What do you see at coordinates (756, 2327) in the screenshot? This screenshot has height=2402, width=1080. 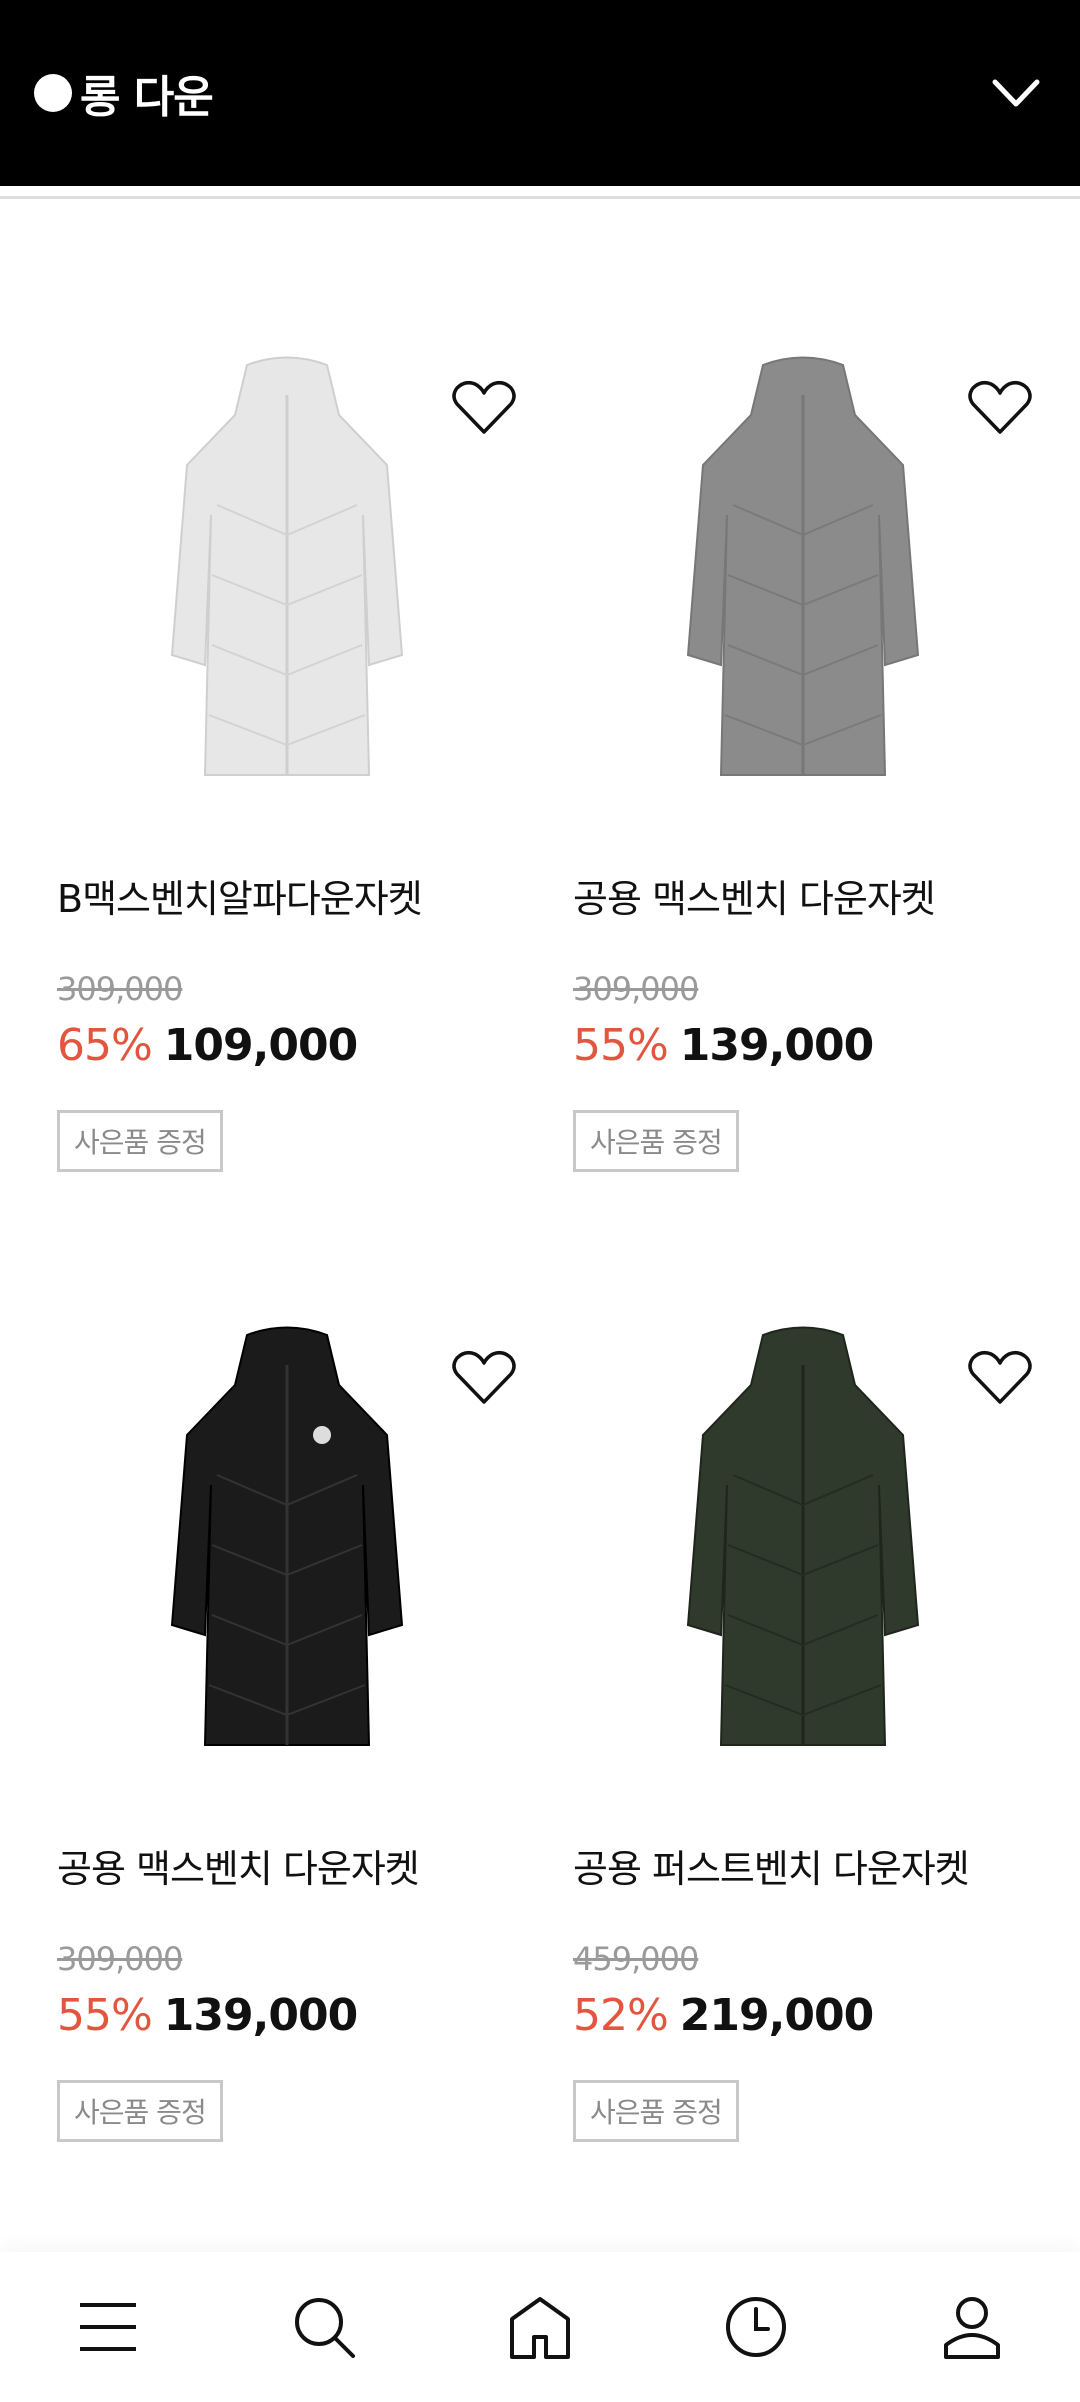 I see `history-icon` at bounding box center [756, 2327].